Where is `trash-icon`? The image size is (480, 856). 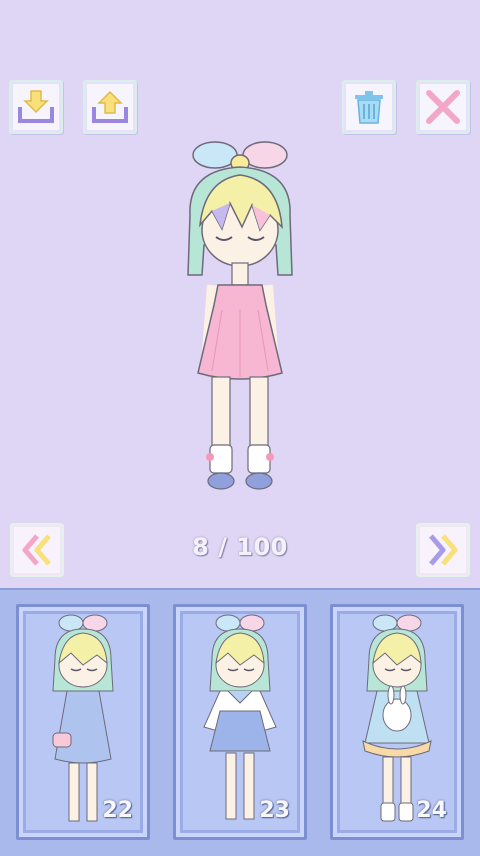
trash-icon is located at coordinates (369, 107).